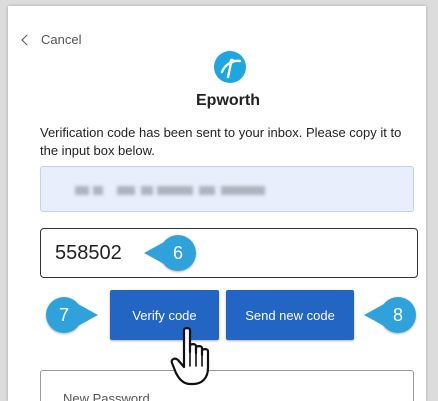 The width and height of the screenshot is (438, 401). What do you see at coordinates (190, 356) in the screenshot?
I see `hand-pointer-icon` at bounding box center [190, 356].